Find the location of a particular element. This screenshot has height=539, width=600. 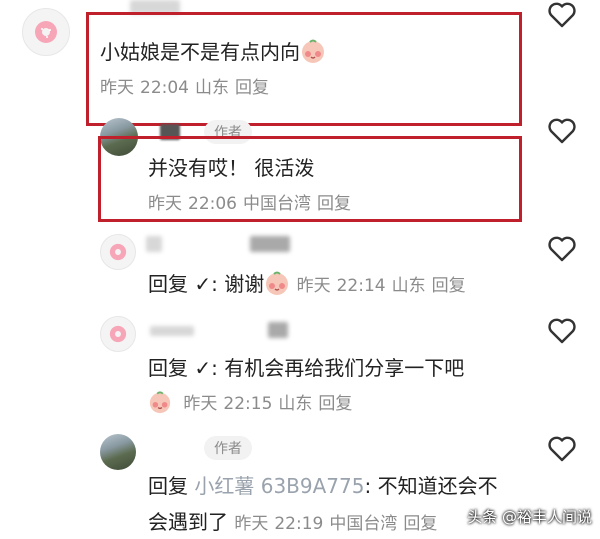

comment-time: 22:15 is located at coordinates (248, 404).